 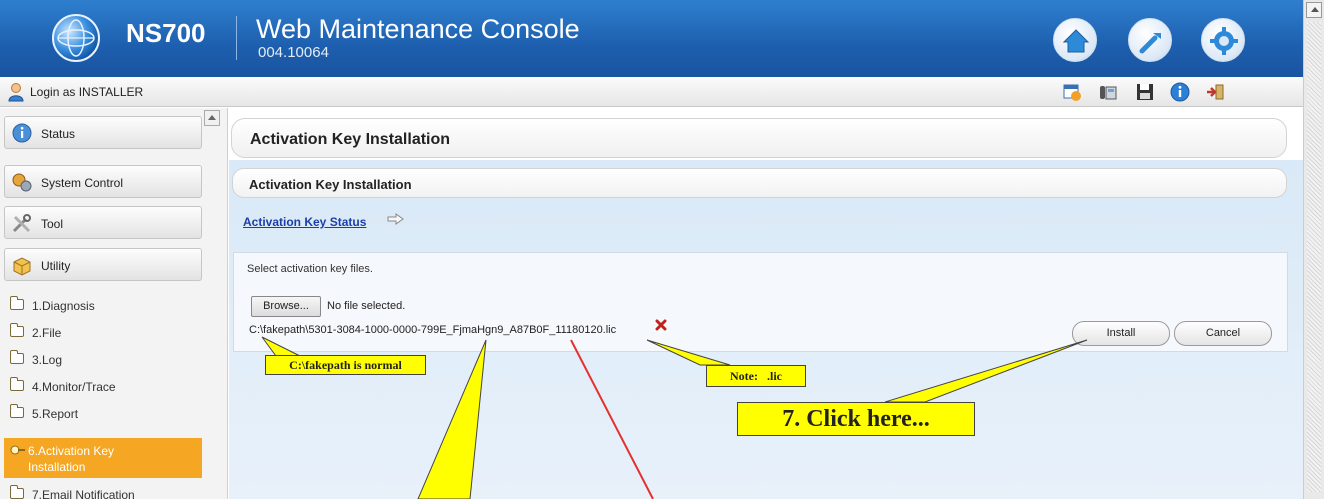 I want to click on fakepath-callout: C:\fakepath is normal, so click(x=345, y=365).